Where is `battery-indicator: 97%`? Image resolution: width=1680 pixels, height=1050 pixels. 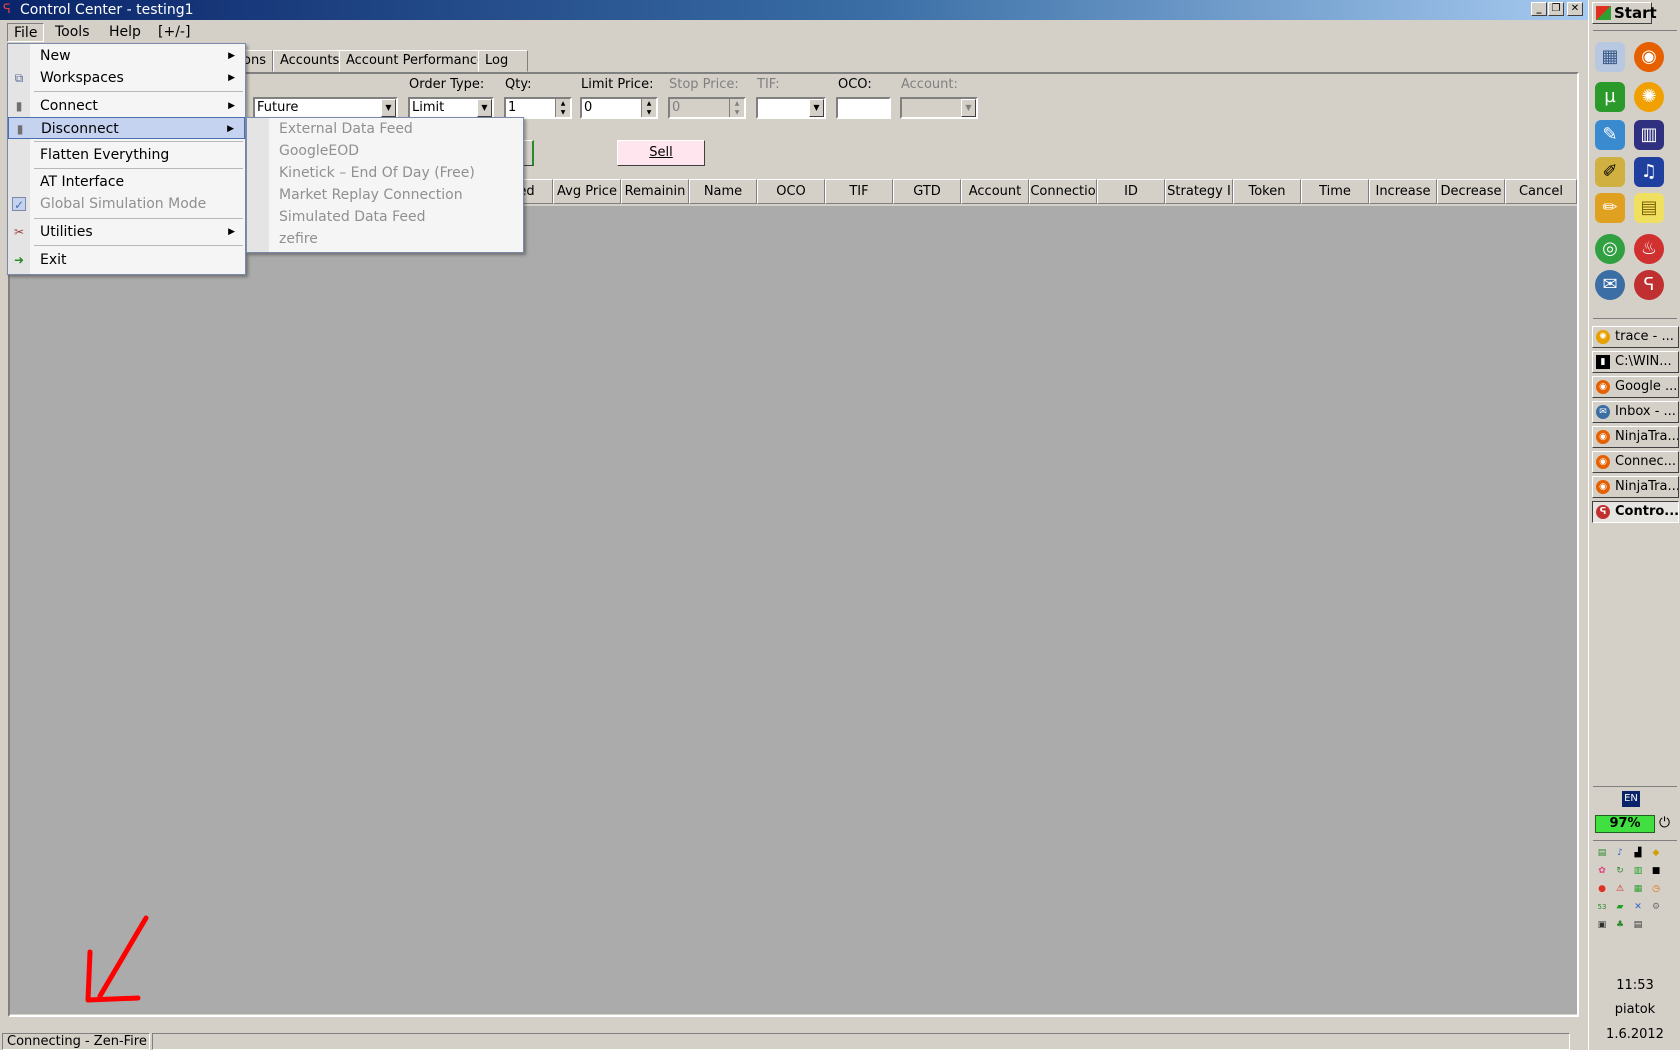 battery-indicator: 97% is located at coordinates (1625, 824).